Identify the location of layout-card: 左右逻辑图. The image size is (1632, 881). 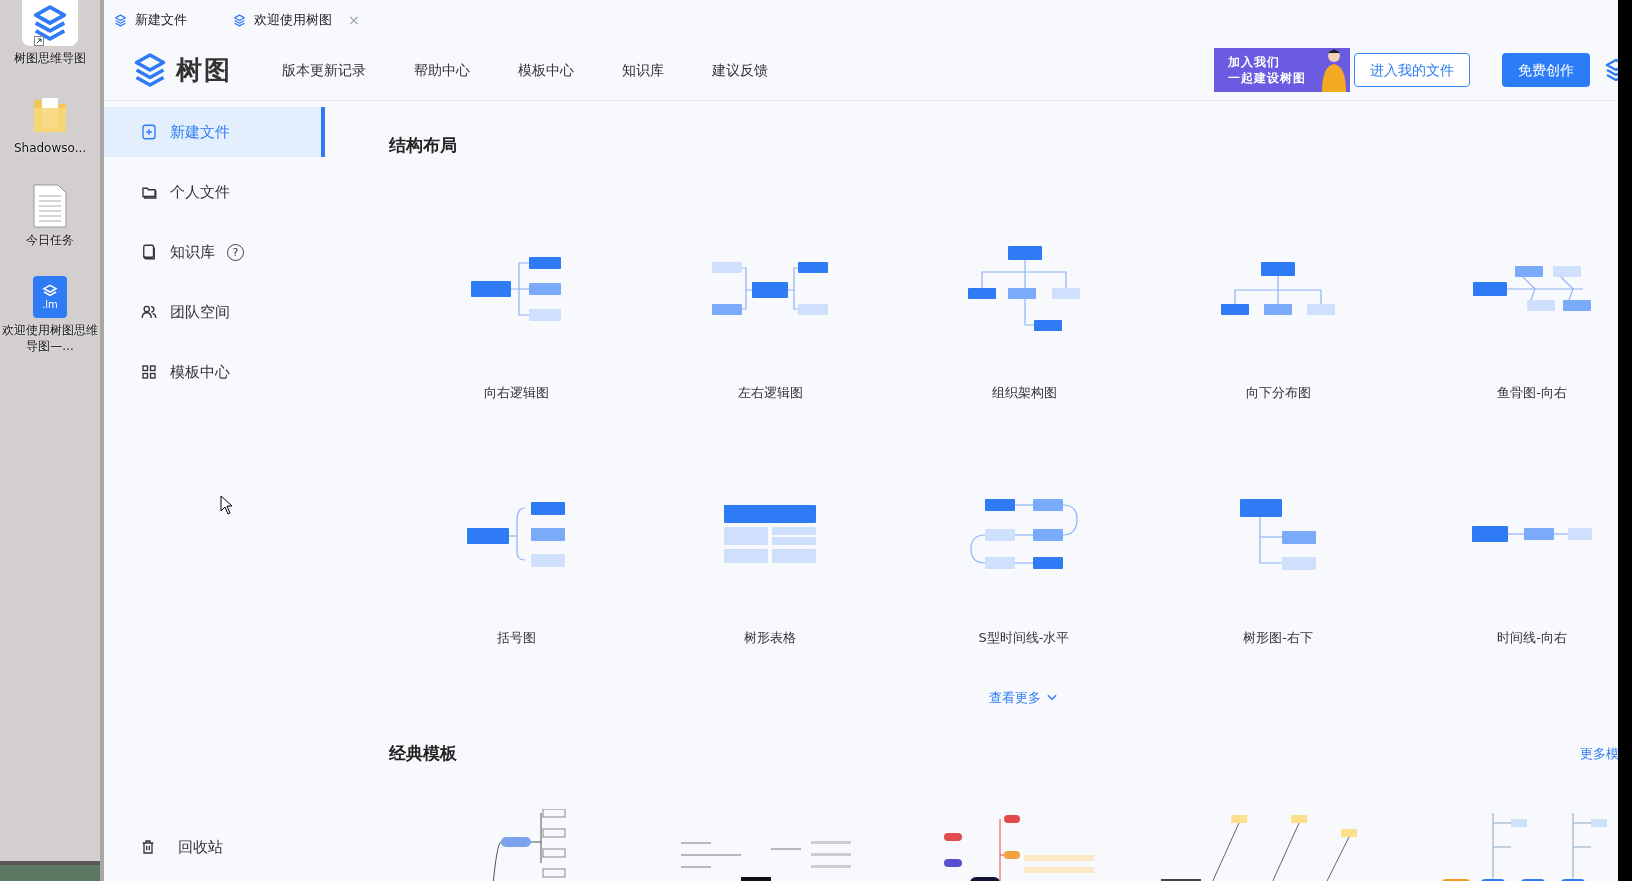
(770, 321).